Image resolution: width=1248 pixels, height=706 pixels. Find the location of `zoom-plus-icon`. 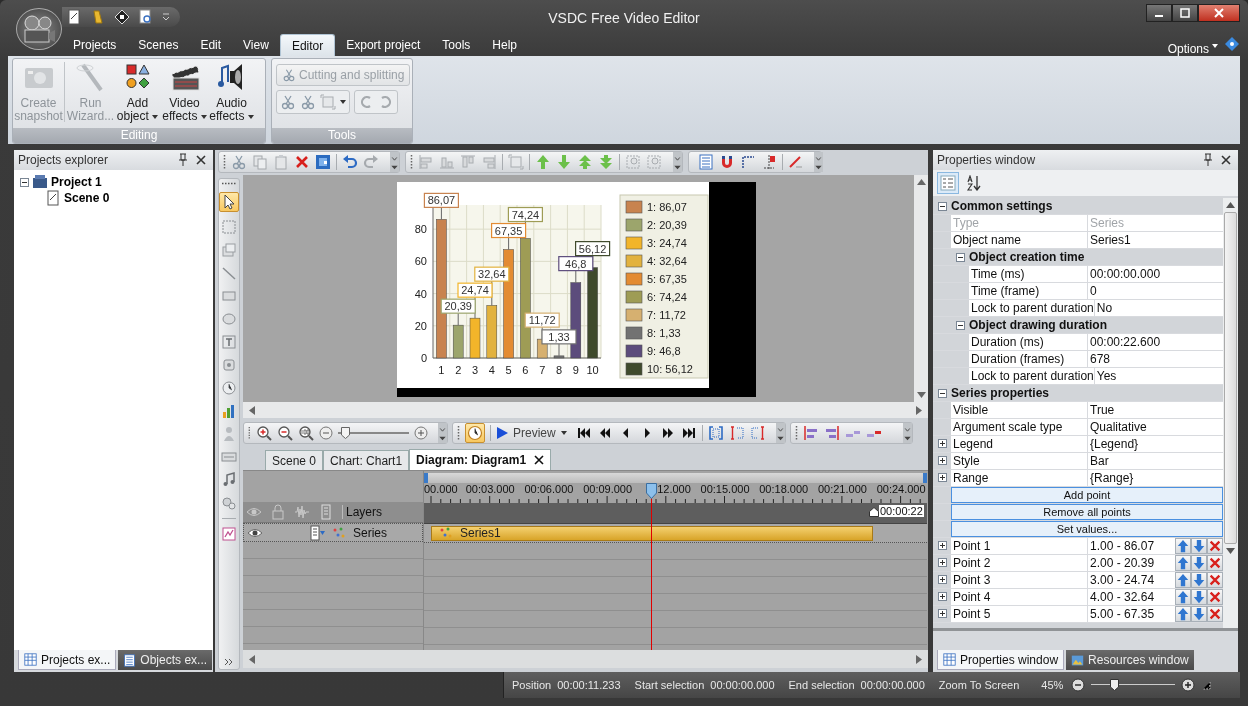

zoom-plus-icon is located at coordinates (421, 433).